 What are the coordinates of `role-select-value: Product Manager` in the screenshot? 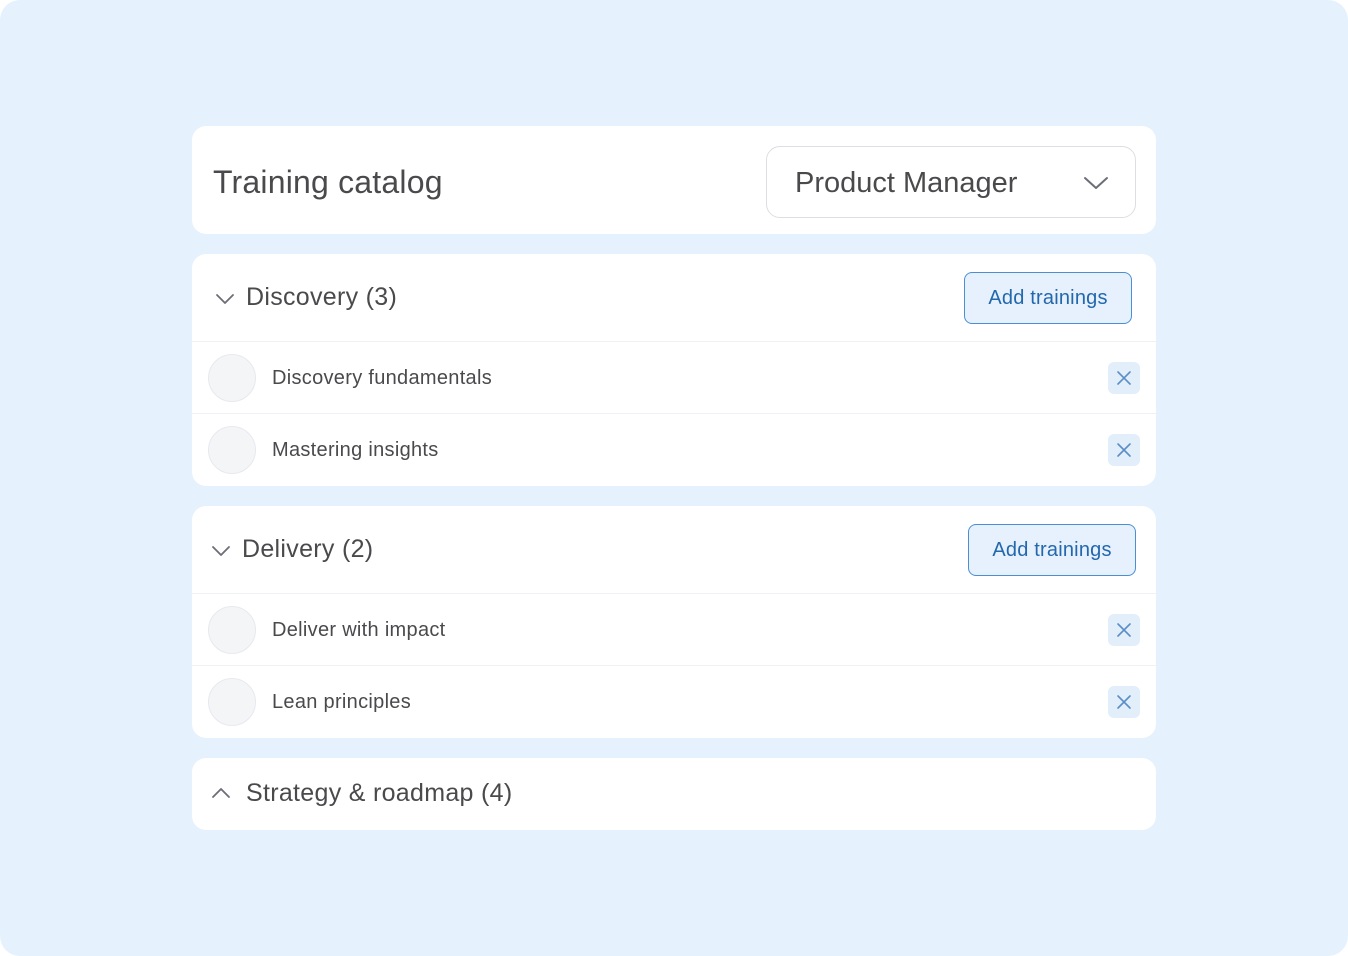 It's located at (906, 183).